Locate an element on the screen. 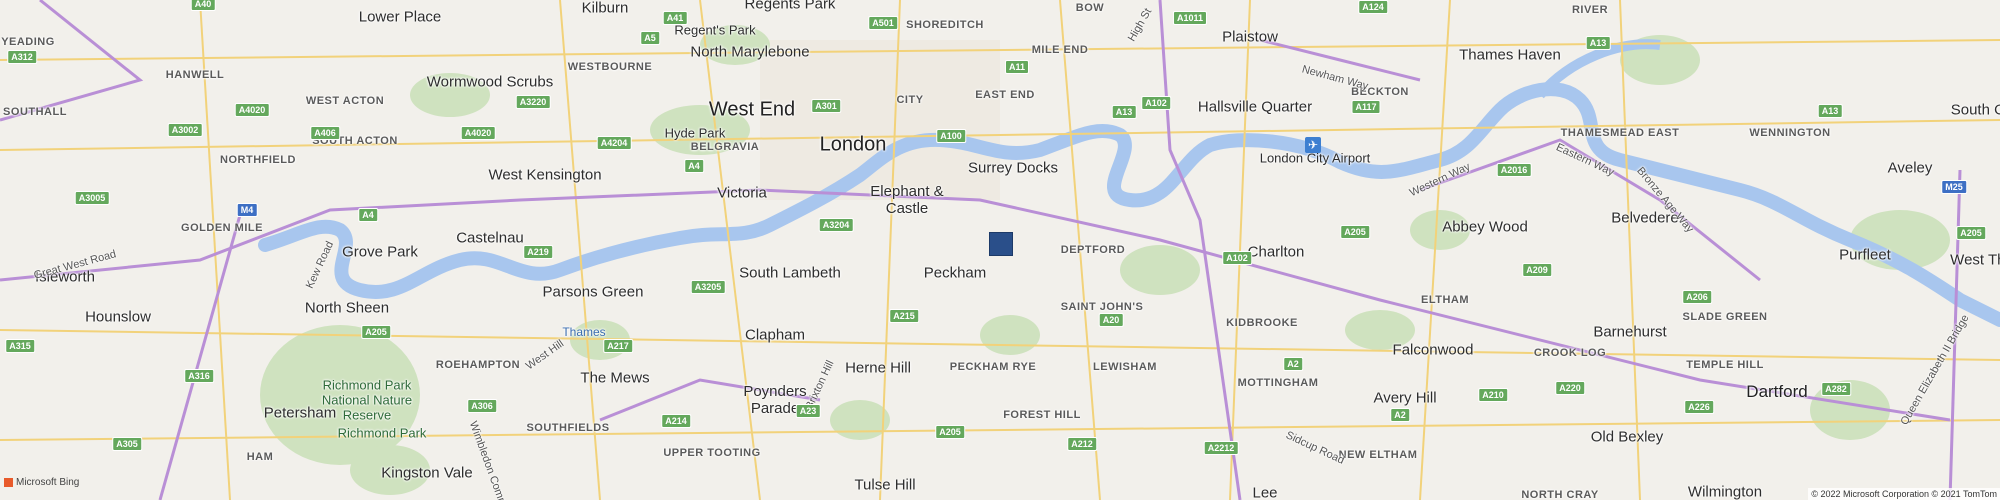 This screenshot has height=500, width=2000. road-shield: A2212 is located at coordinates (1221, 448).